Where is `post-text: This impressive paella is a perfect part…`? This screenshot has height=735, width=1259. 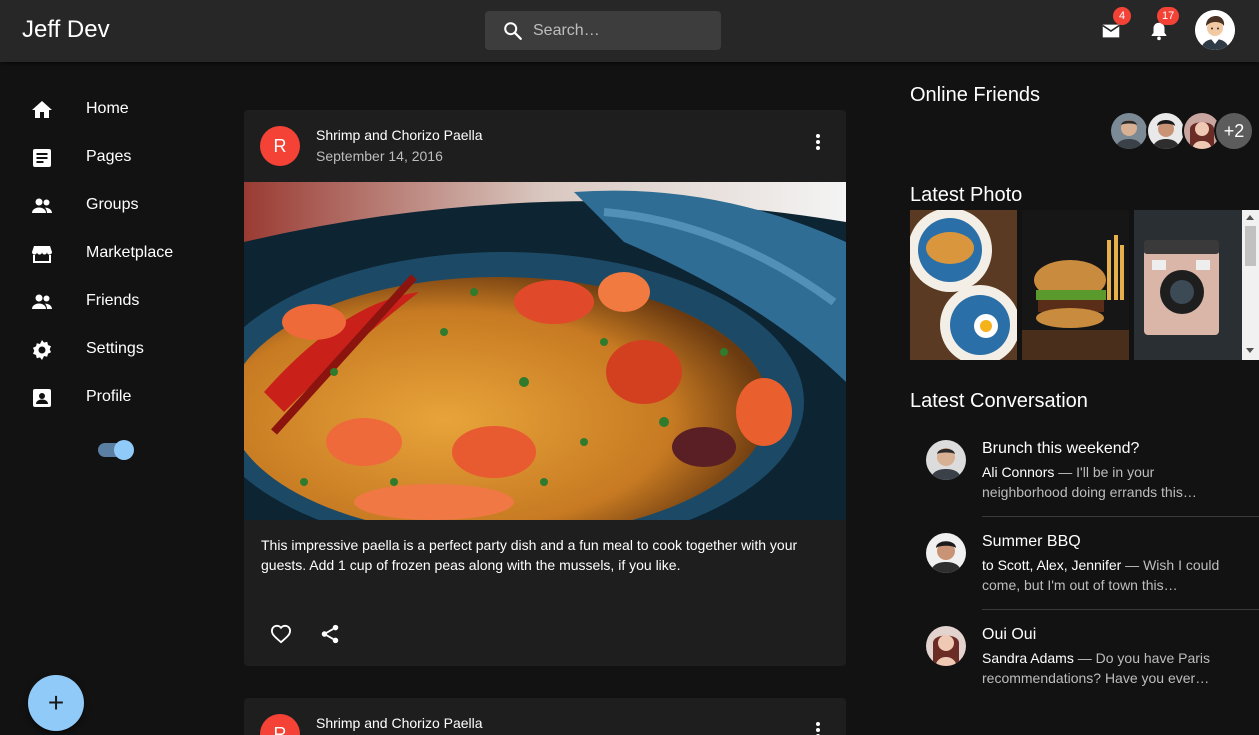 post-text: This impressive paella is a perfect part… is located at coordinates (529, 555).